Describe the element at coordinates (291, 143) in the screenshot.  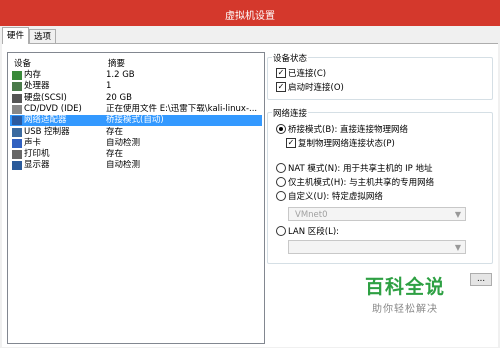
I see `replicate-checkbox: ✓` at that location.